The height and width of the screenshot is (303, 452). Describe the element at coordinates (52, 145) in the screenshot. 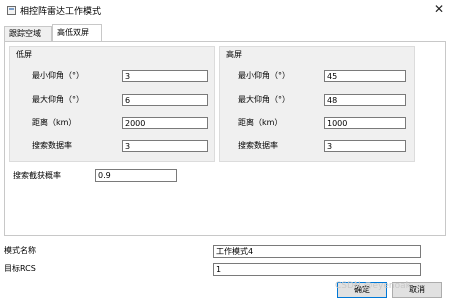

I see `low-search-rate-label: 搜索数据率` at that location.